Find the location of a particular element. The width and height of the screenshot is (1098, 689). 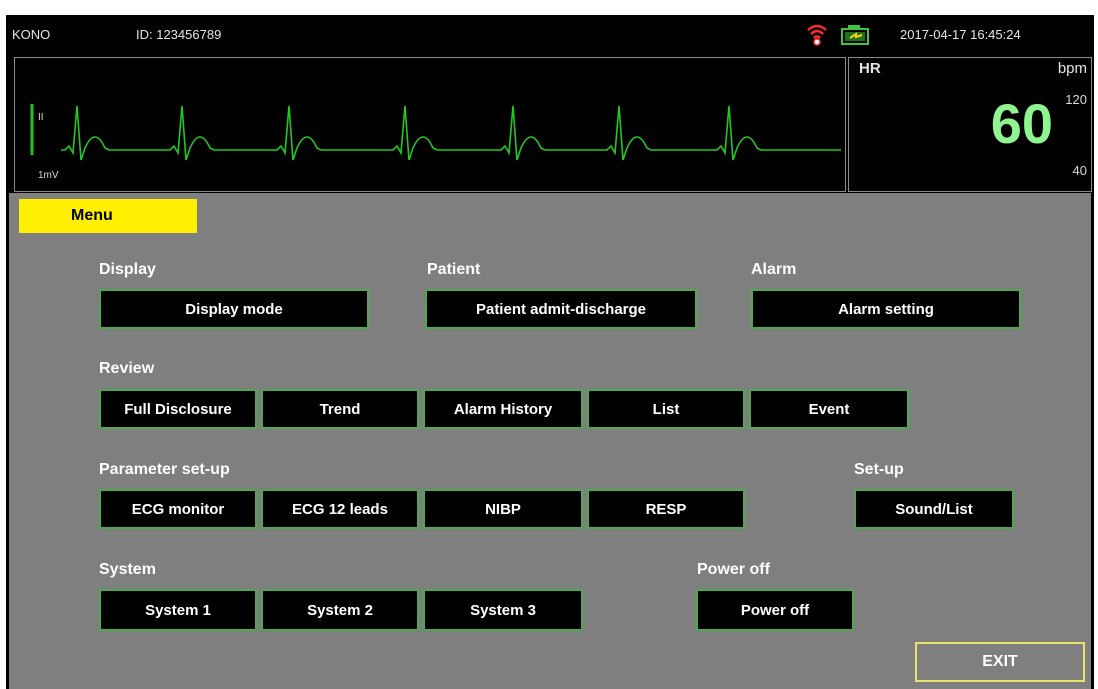

alarm-history-button: Alarm History is located at coordinates (503, 409).